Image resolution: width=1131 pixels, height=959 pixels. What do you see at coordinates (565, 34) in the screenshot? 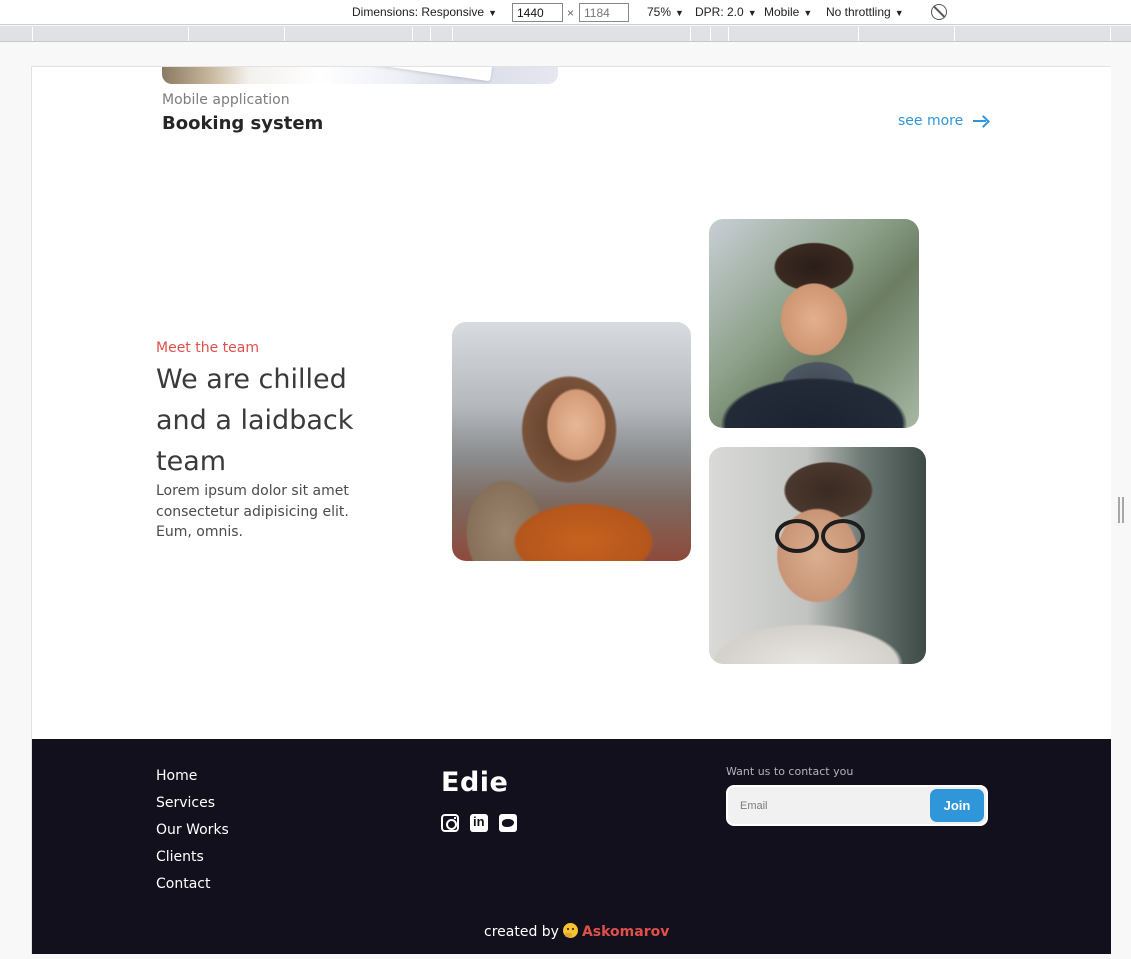
I see `media-query-bar` at bounding box center [565, 34].